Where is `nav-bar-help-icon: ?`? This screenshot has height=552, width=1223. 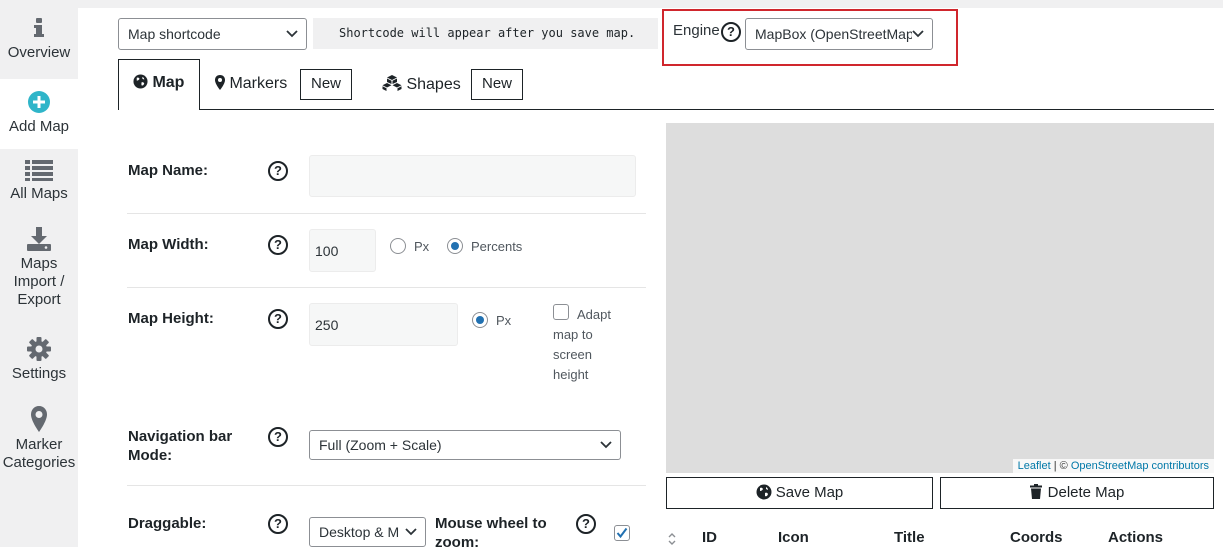 nav-bar-help-icon: ? is located at coordinates (278, 437).